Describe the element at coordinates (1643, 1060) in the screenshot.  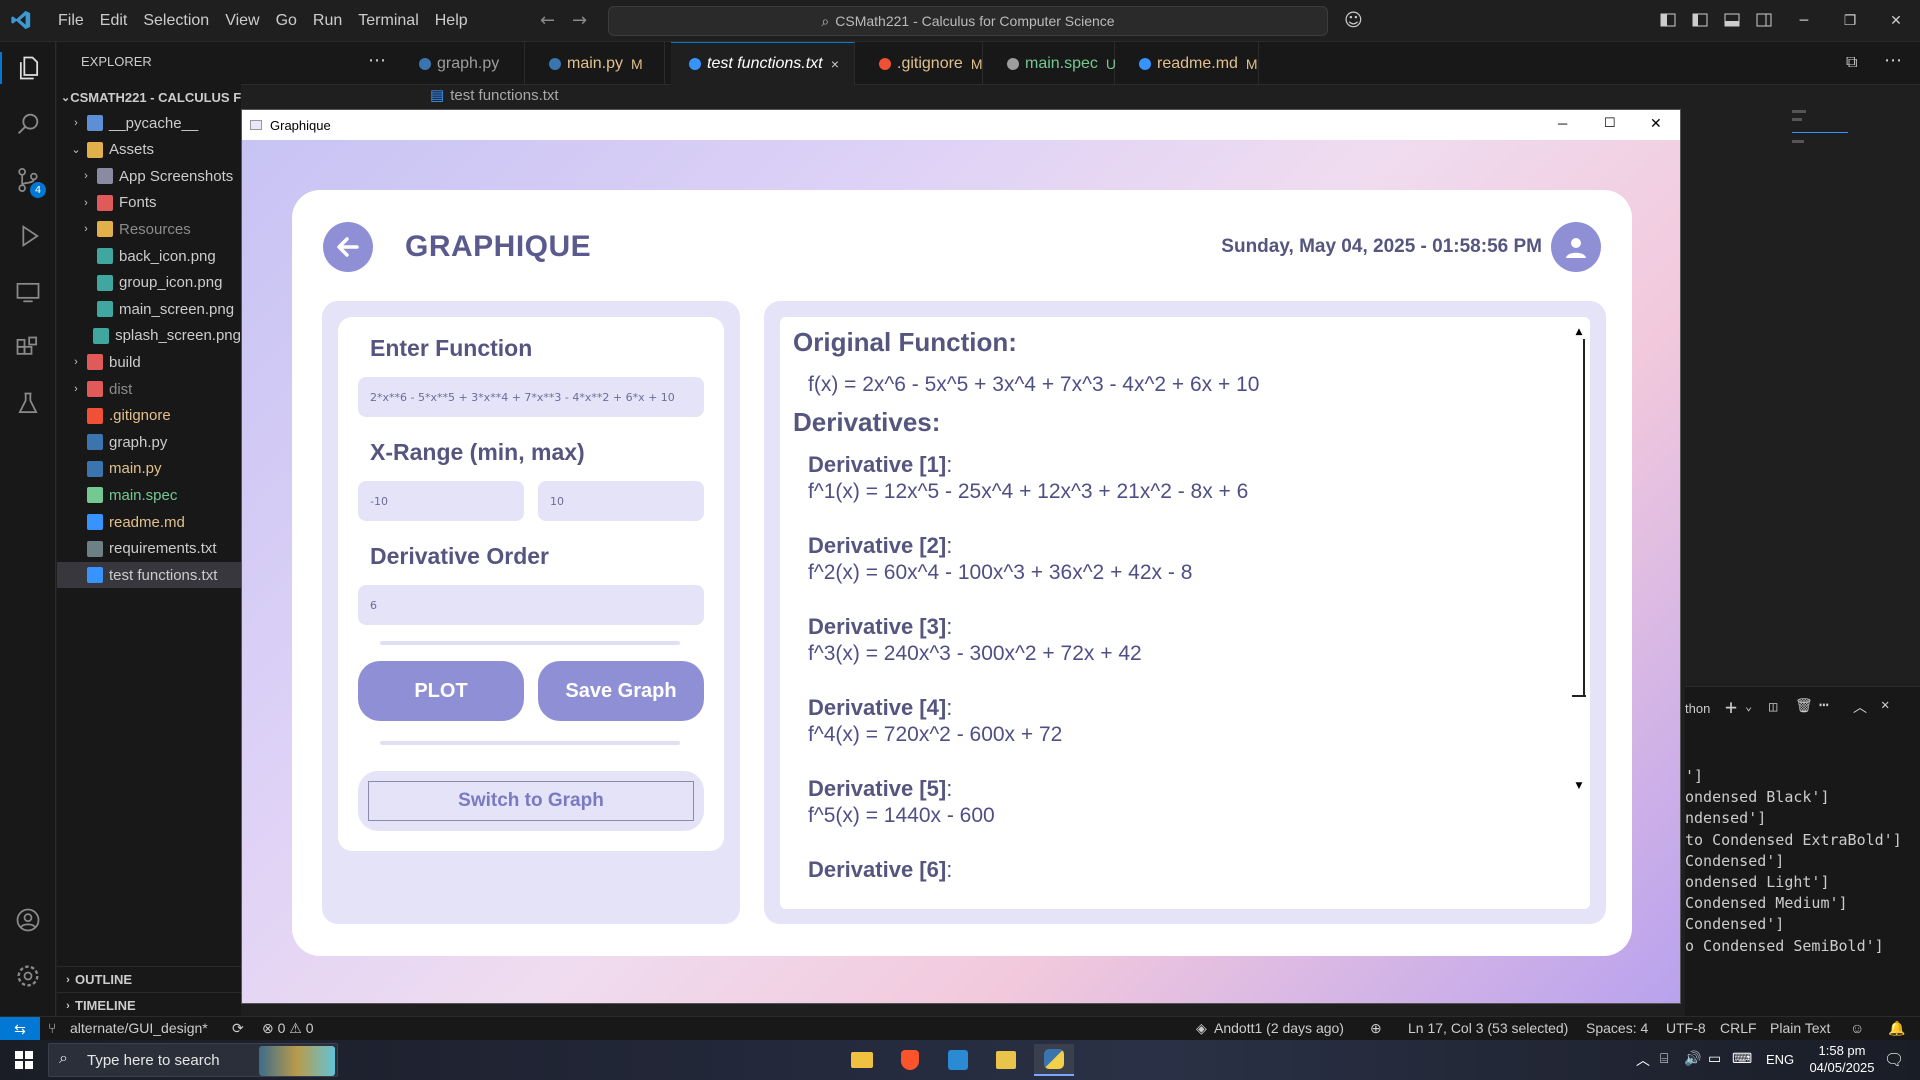
I see `tray-chevron-icon: ︿` at that location.